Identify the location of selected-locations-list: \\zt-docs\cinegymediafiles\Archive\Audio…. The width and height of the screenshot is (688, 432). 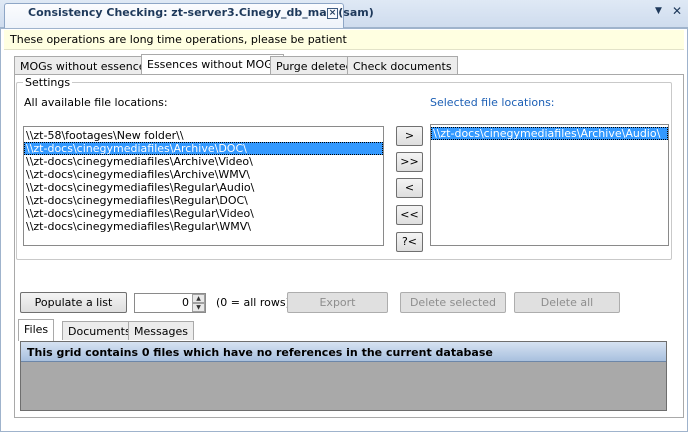
(549, 185).